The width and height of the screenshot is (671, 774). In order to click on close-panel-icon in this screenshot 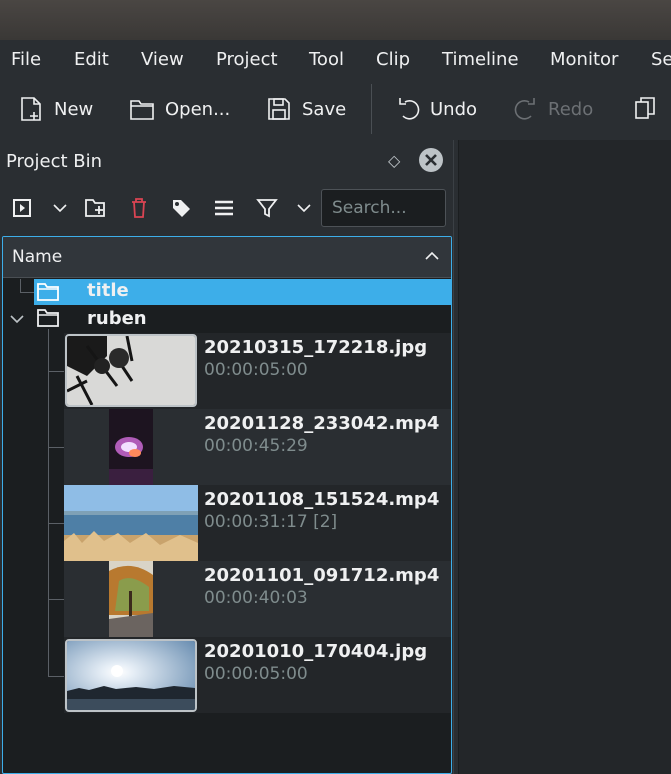, I will do `click(431, 160)`.